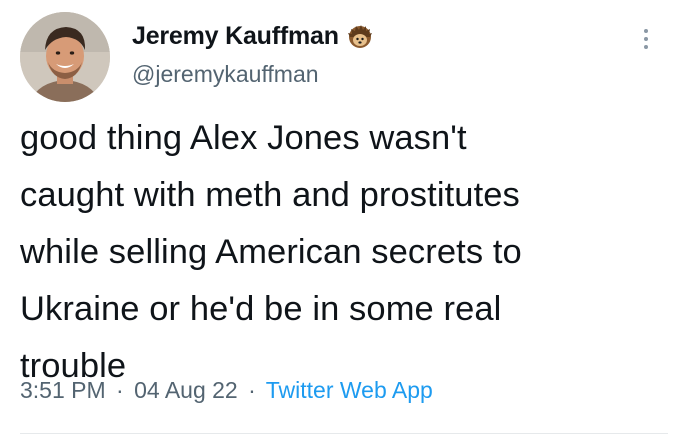  What do you see at coordinates (349, 390) in the screenshot?
I see `source-app-link: Twitter Web App` at bounding box center [349, 390].